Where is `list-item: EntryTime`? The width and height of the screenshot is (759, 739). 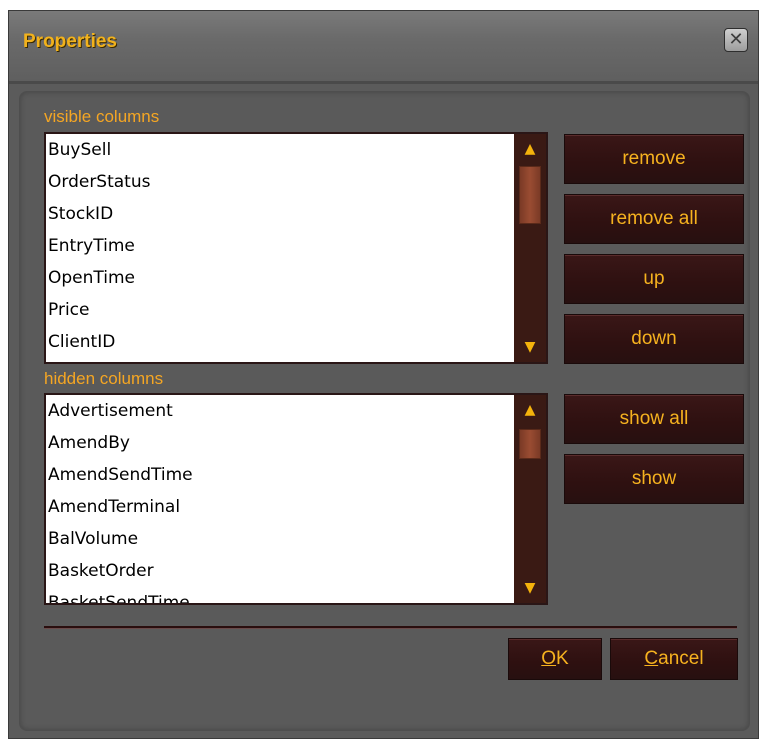 list-item: EntryTime is located at coordinates (296, 246).